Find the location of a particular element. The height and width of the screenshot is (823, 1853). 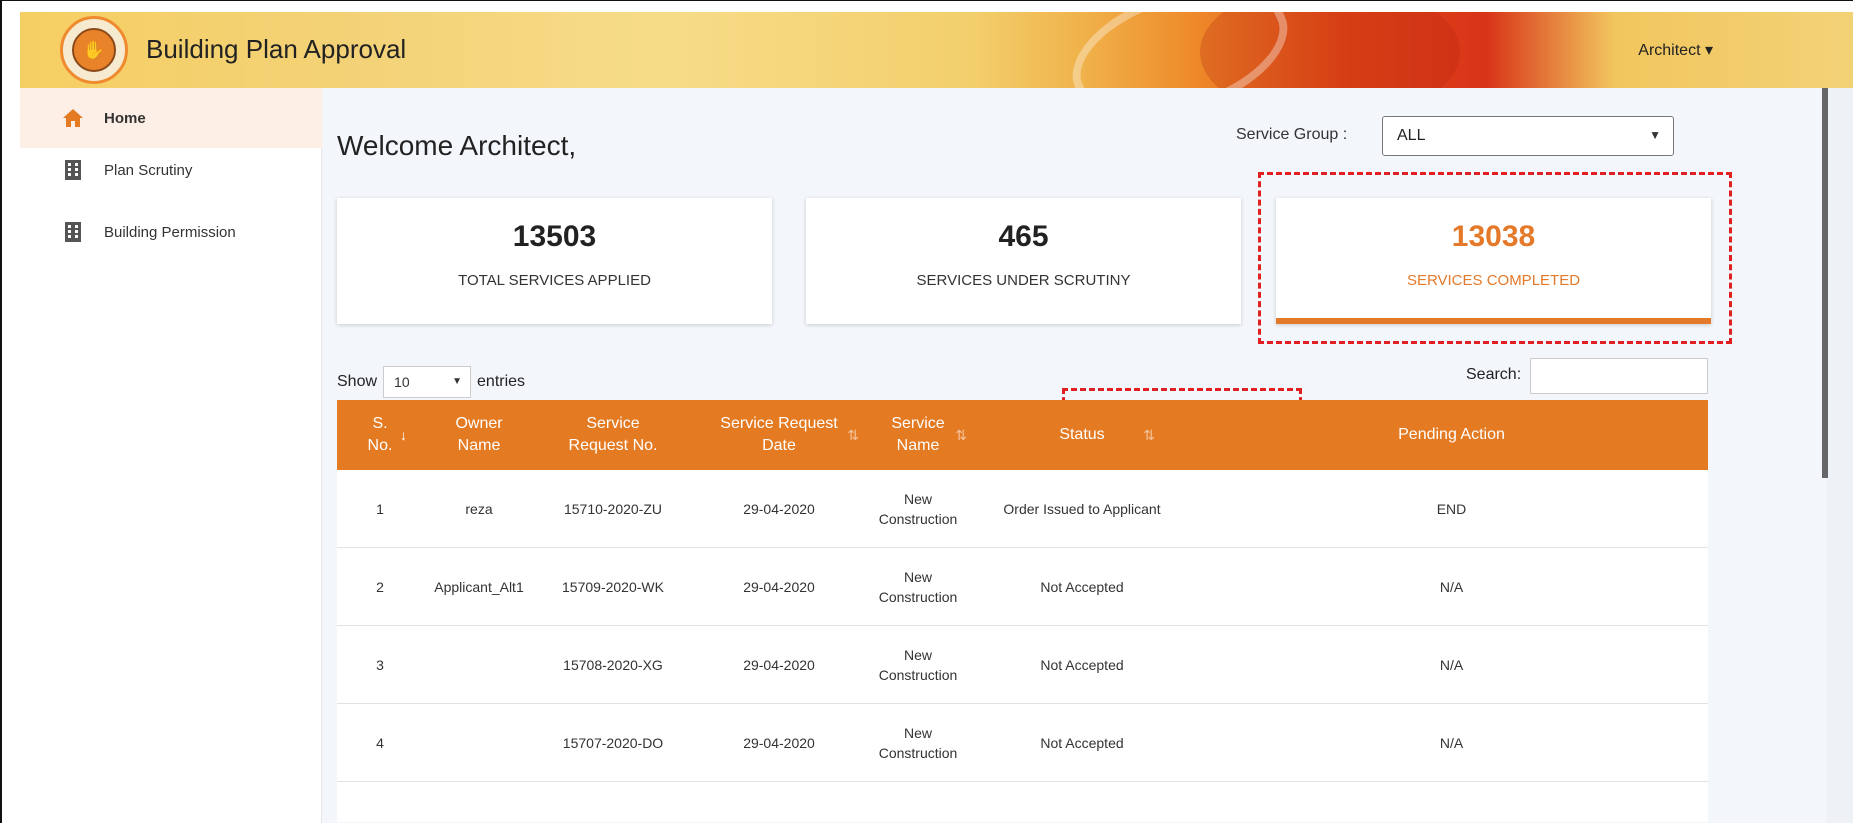

column-header-status: Status ⇅ is located at coordinates (1082, 435).